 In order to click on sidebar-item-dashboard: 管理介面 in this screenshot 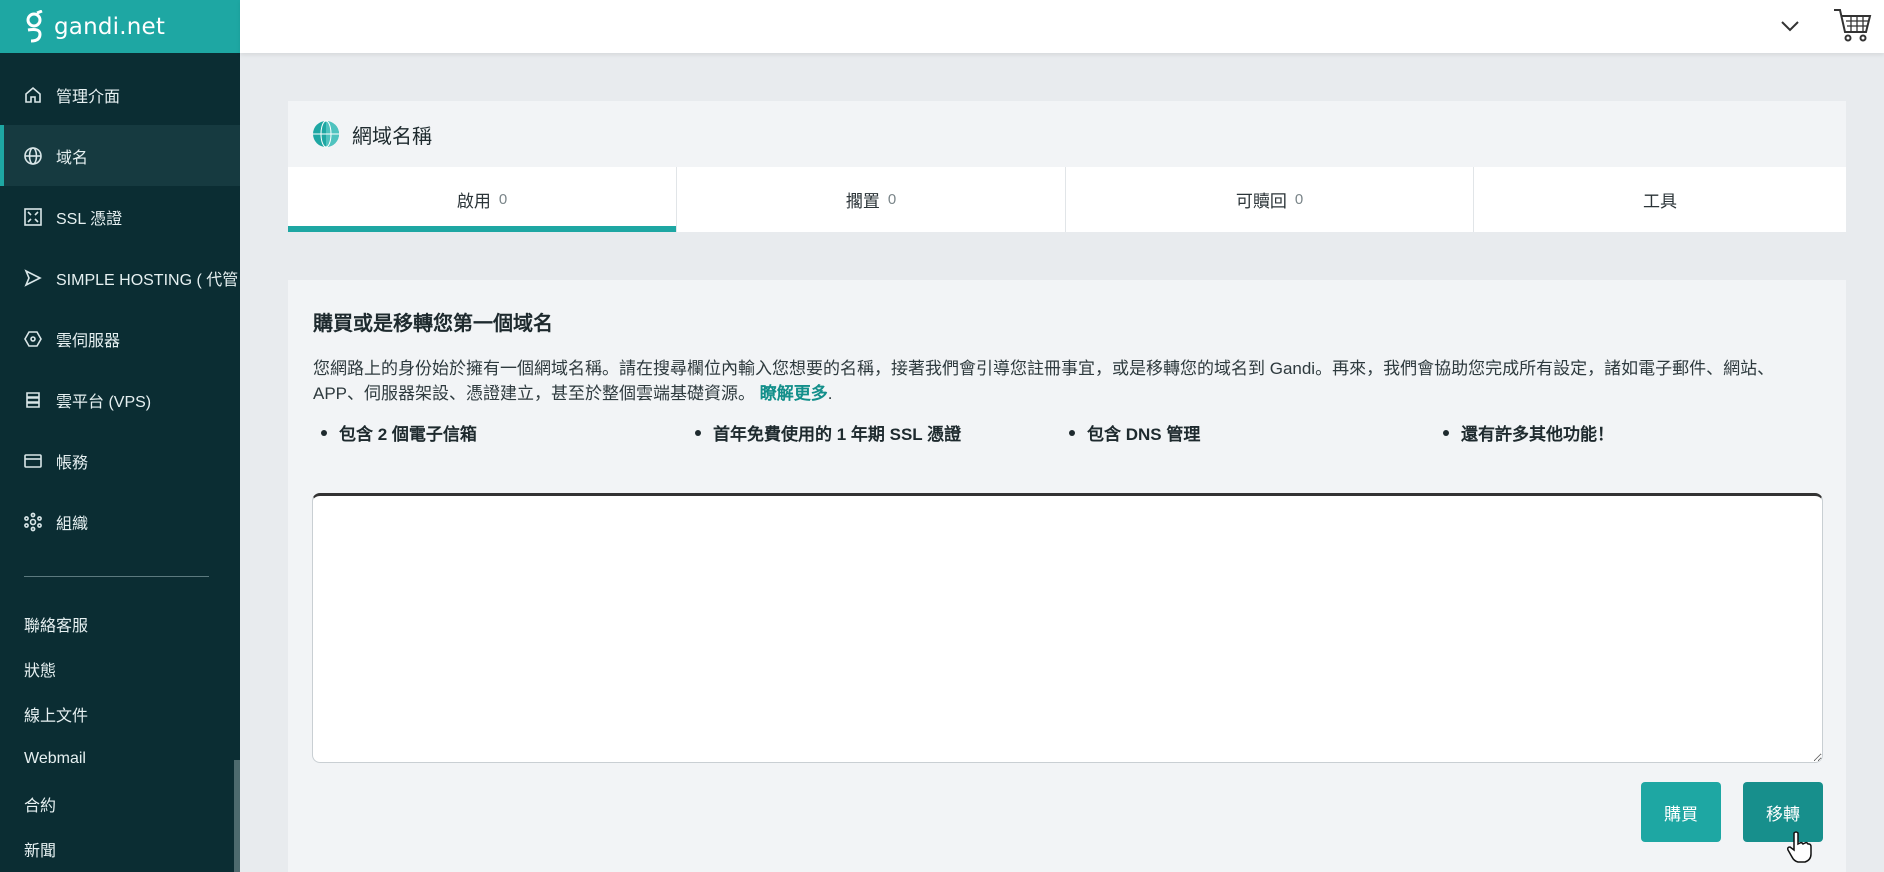, I will do `click(120, 94)`.